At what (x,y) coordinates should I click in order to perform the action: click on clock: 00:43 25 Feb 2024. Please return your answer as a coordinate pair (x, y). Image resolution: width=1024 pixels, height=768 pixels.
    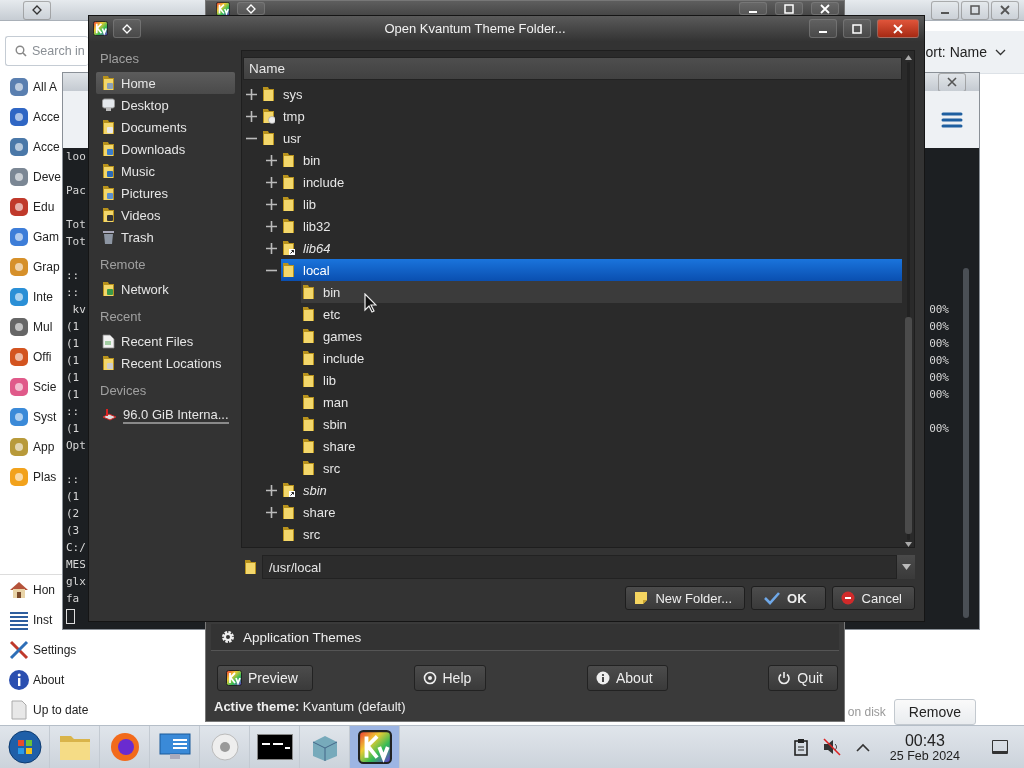
    Looking at the image, I should click on (924, 747).